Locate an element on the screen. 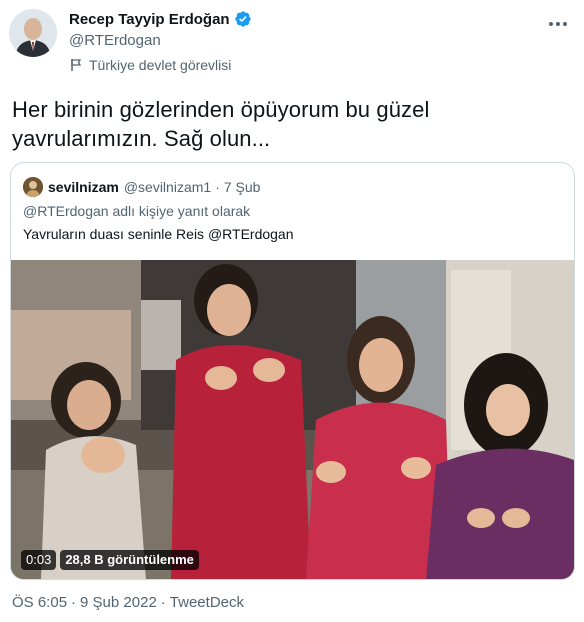 The width and height of the screenshot is (584, 622). government-label-text: Türkiye devlet görevlisi is located at coordinates (160, 65).